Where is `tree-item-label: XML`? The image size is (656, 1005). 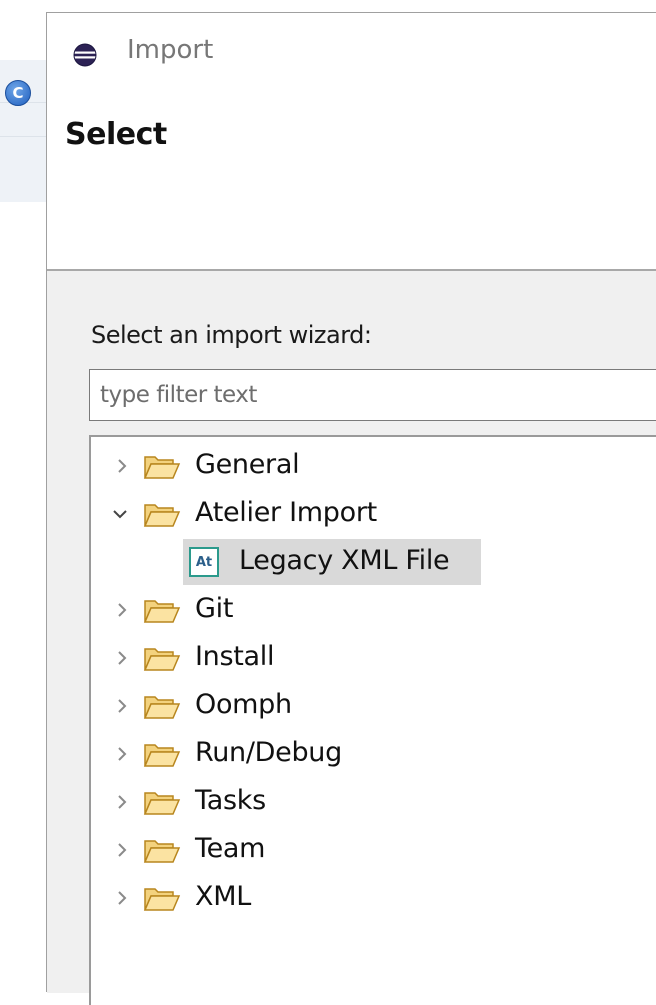 tree-item-label: XML is located at coordinates (223, 896).